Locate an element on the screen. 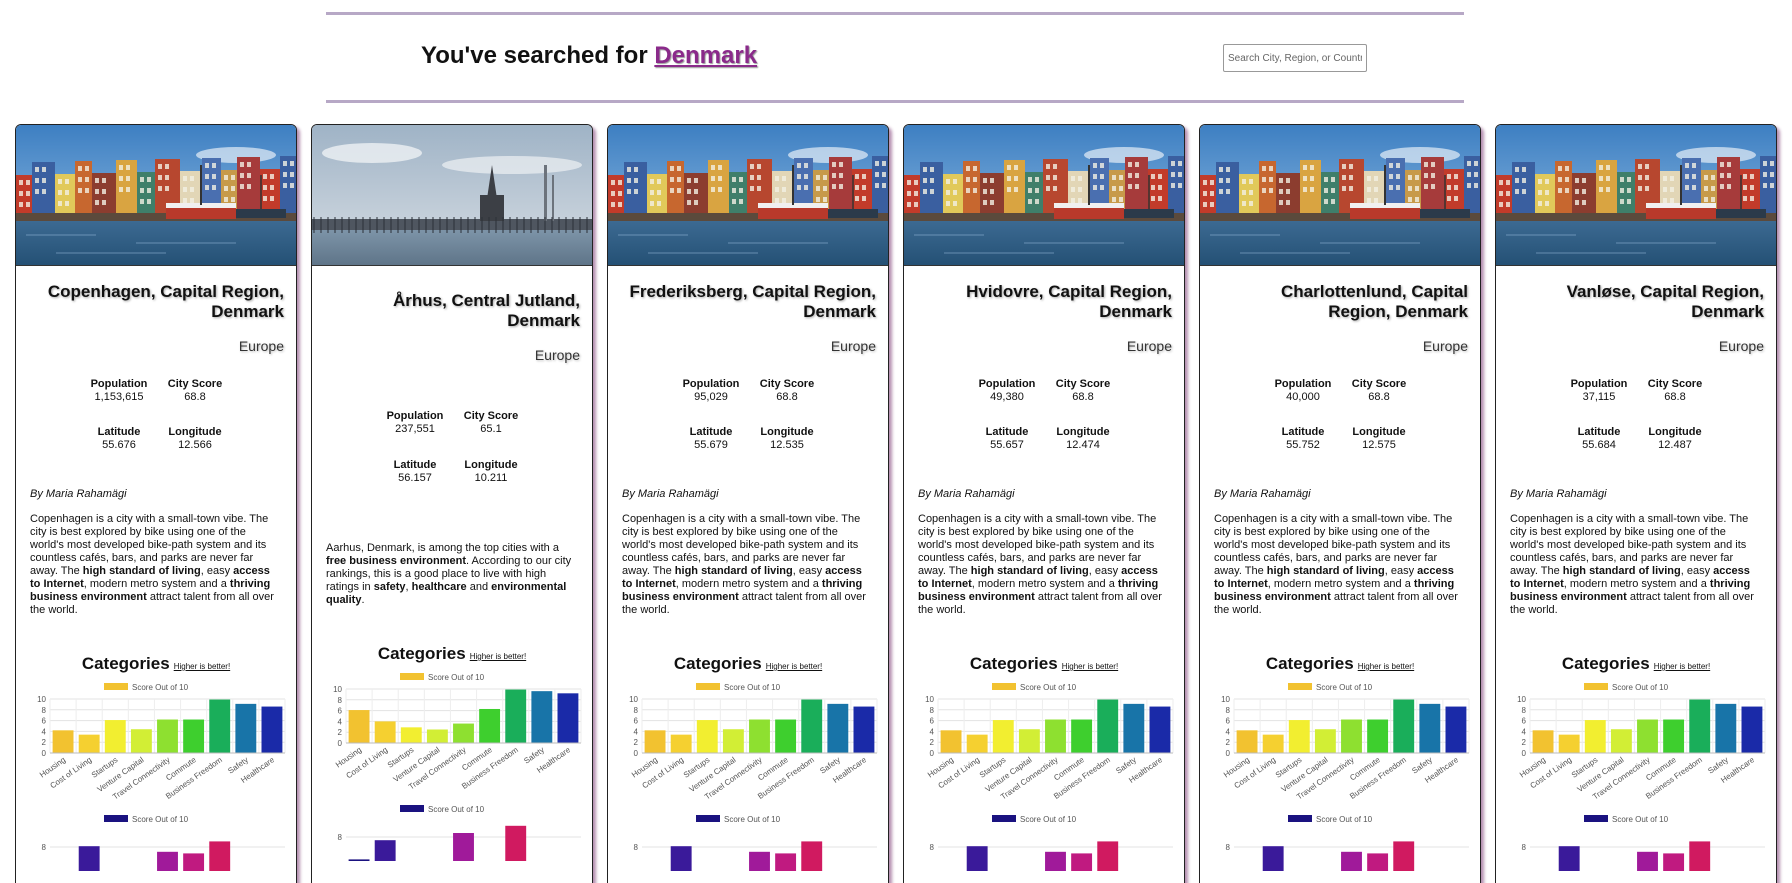  stat-label: Population is located at coordinates (711, 384).